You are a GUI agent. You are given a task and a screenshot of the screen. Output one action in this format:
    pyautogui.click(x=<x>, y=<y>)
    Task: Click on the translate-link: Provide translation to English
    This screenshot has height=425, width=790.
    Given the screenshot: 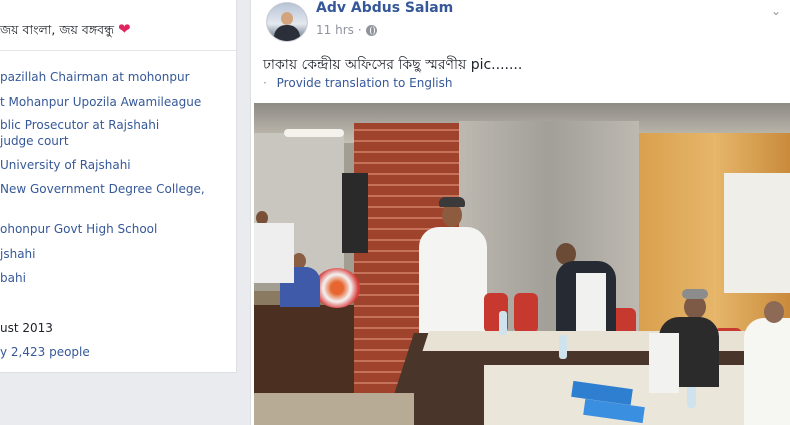 What is the action you would take?
    pyautogui.click(x=365, y=83)
    